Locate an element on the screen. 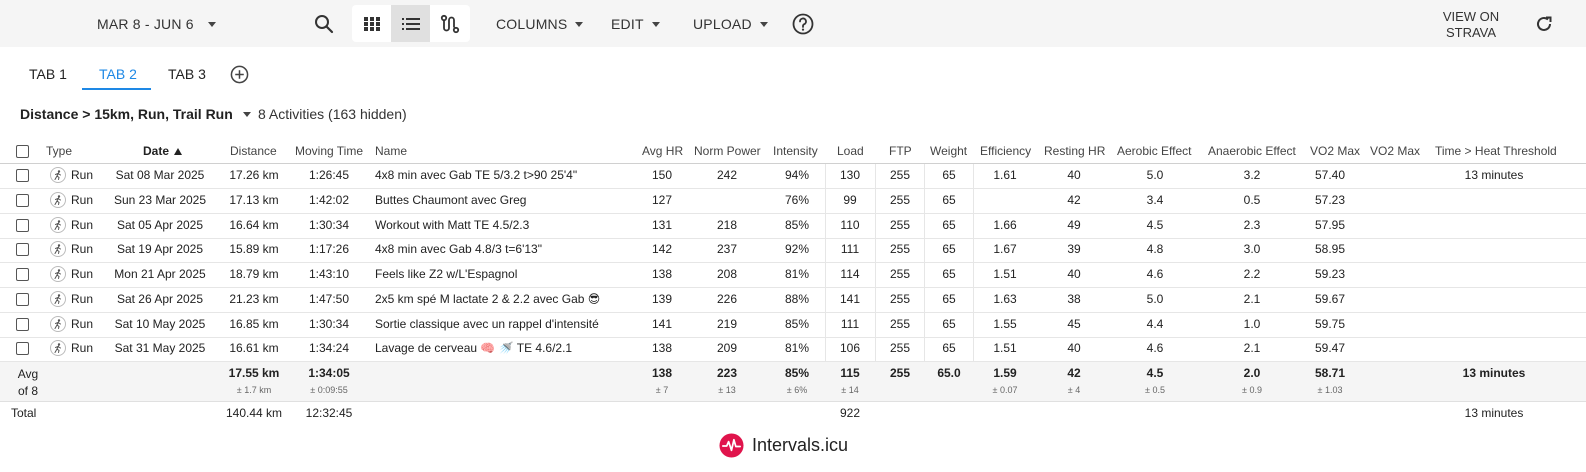  help-button is located at coordinates (803, 24).